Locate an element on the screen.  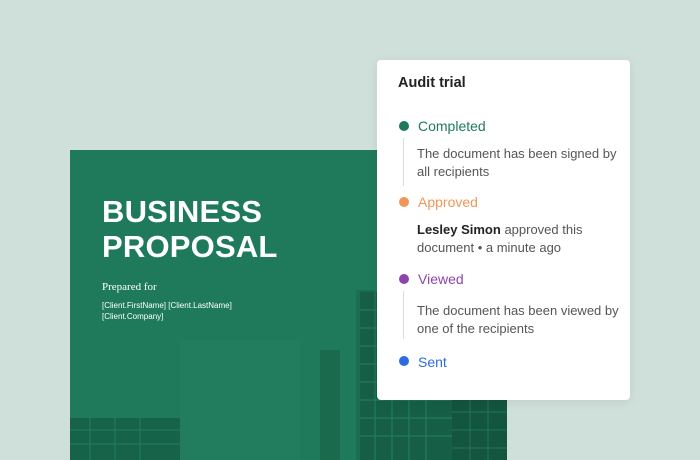
approved-status-dot is located at coordinates (404, 202).